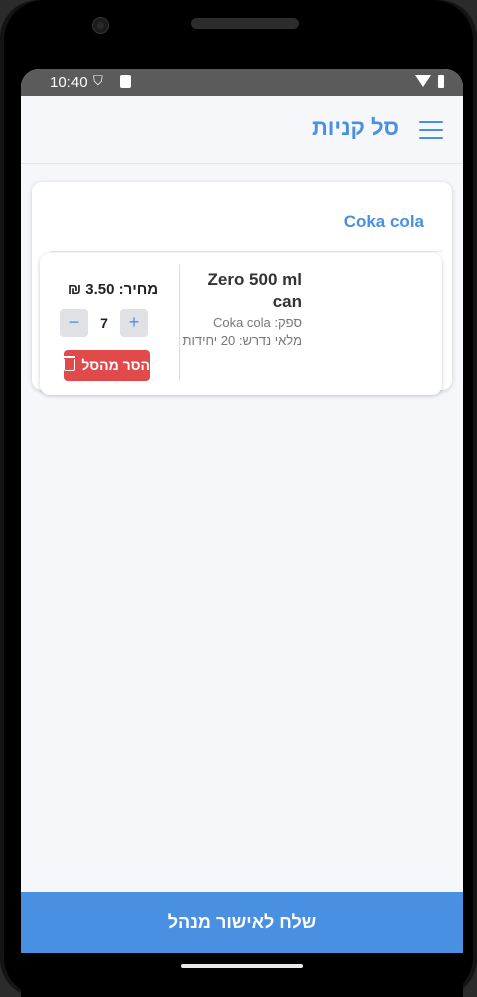 This screenshot has height=997, width=477. I want to click on quantity-increase-button: +, so click(134, 323).